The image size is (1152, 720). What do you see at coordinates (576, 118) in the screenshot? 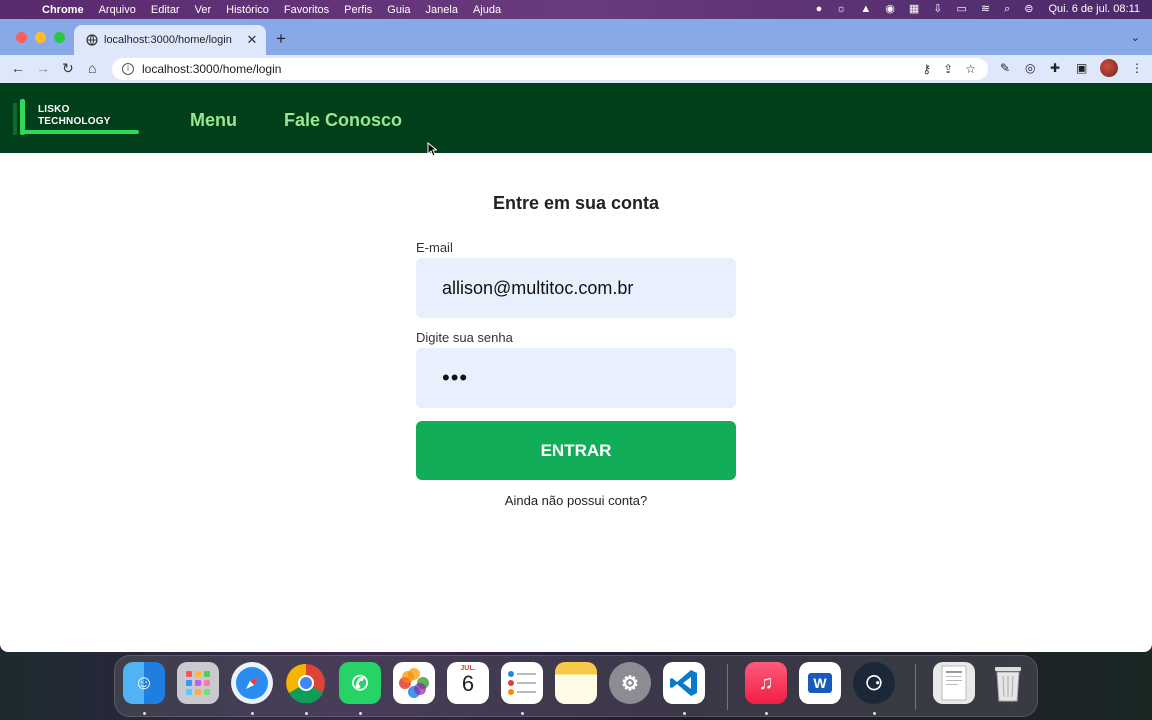
I see `site-header: LISKO TECHNOLOGY Menu Fale Conosco` at bounding box center [576, 118].